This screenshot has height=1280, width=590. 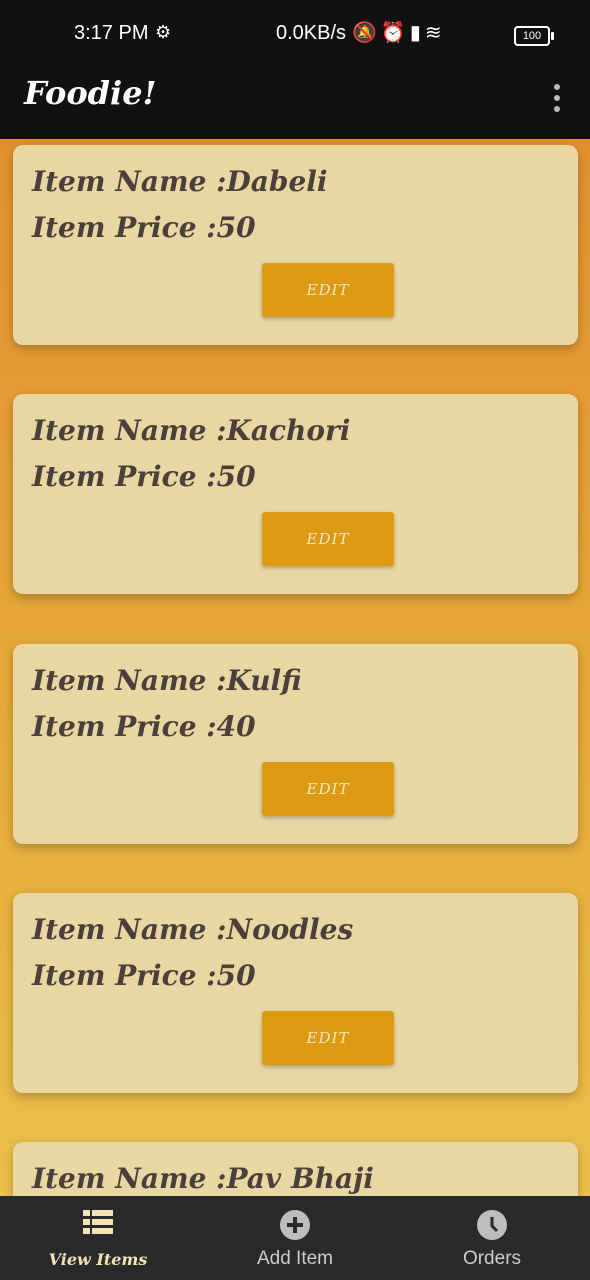 What do you see at coordinates (492, 1258) in the screenshot?
I see `nav-label: Orders` at bounding box center [492, 1258].